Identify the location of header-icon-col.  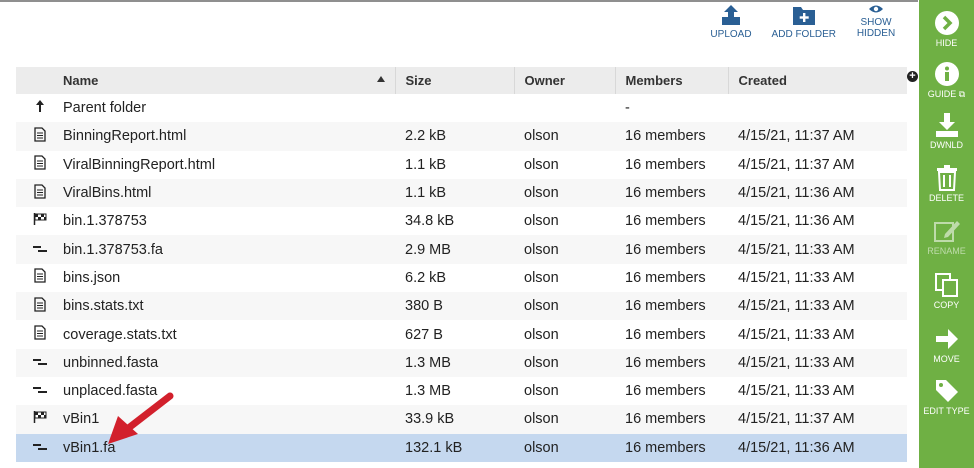
(34, 80).